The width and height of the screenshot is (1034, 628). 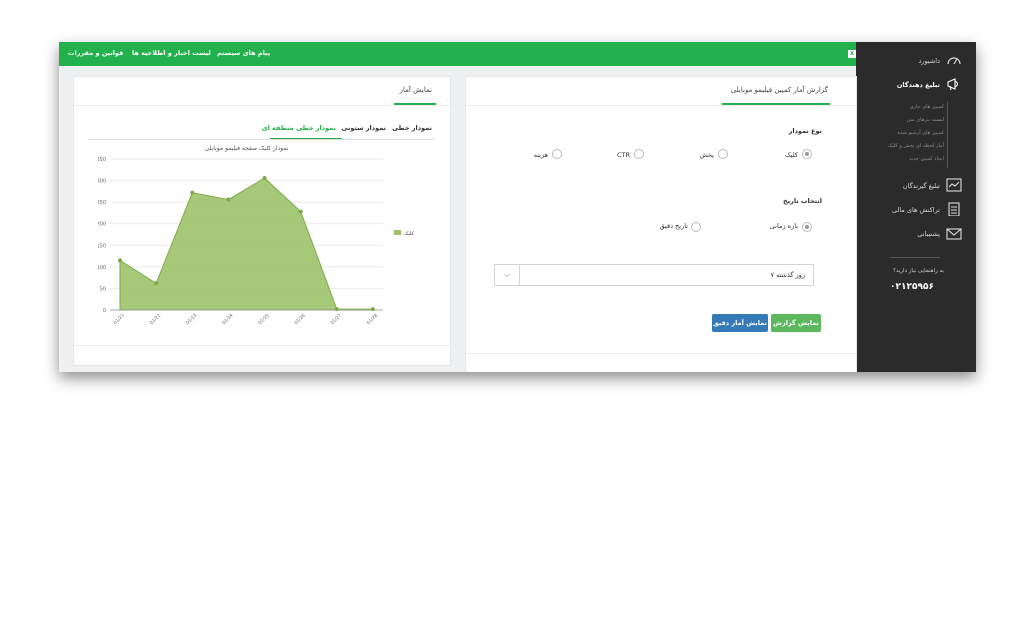 I want to click on sidebar-subitem-live-stats: آمار لحظه ای پخش و کلیک, so click(x=916, y=146).